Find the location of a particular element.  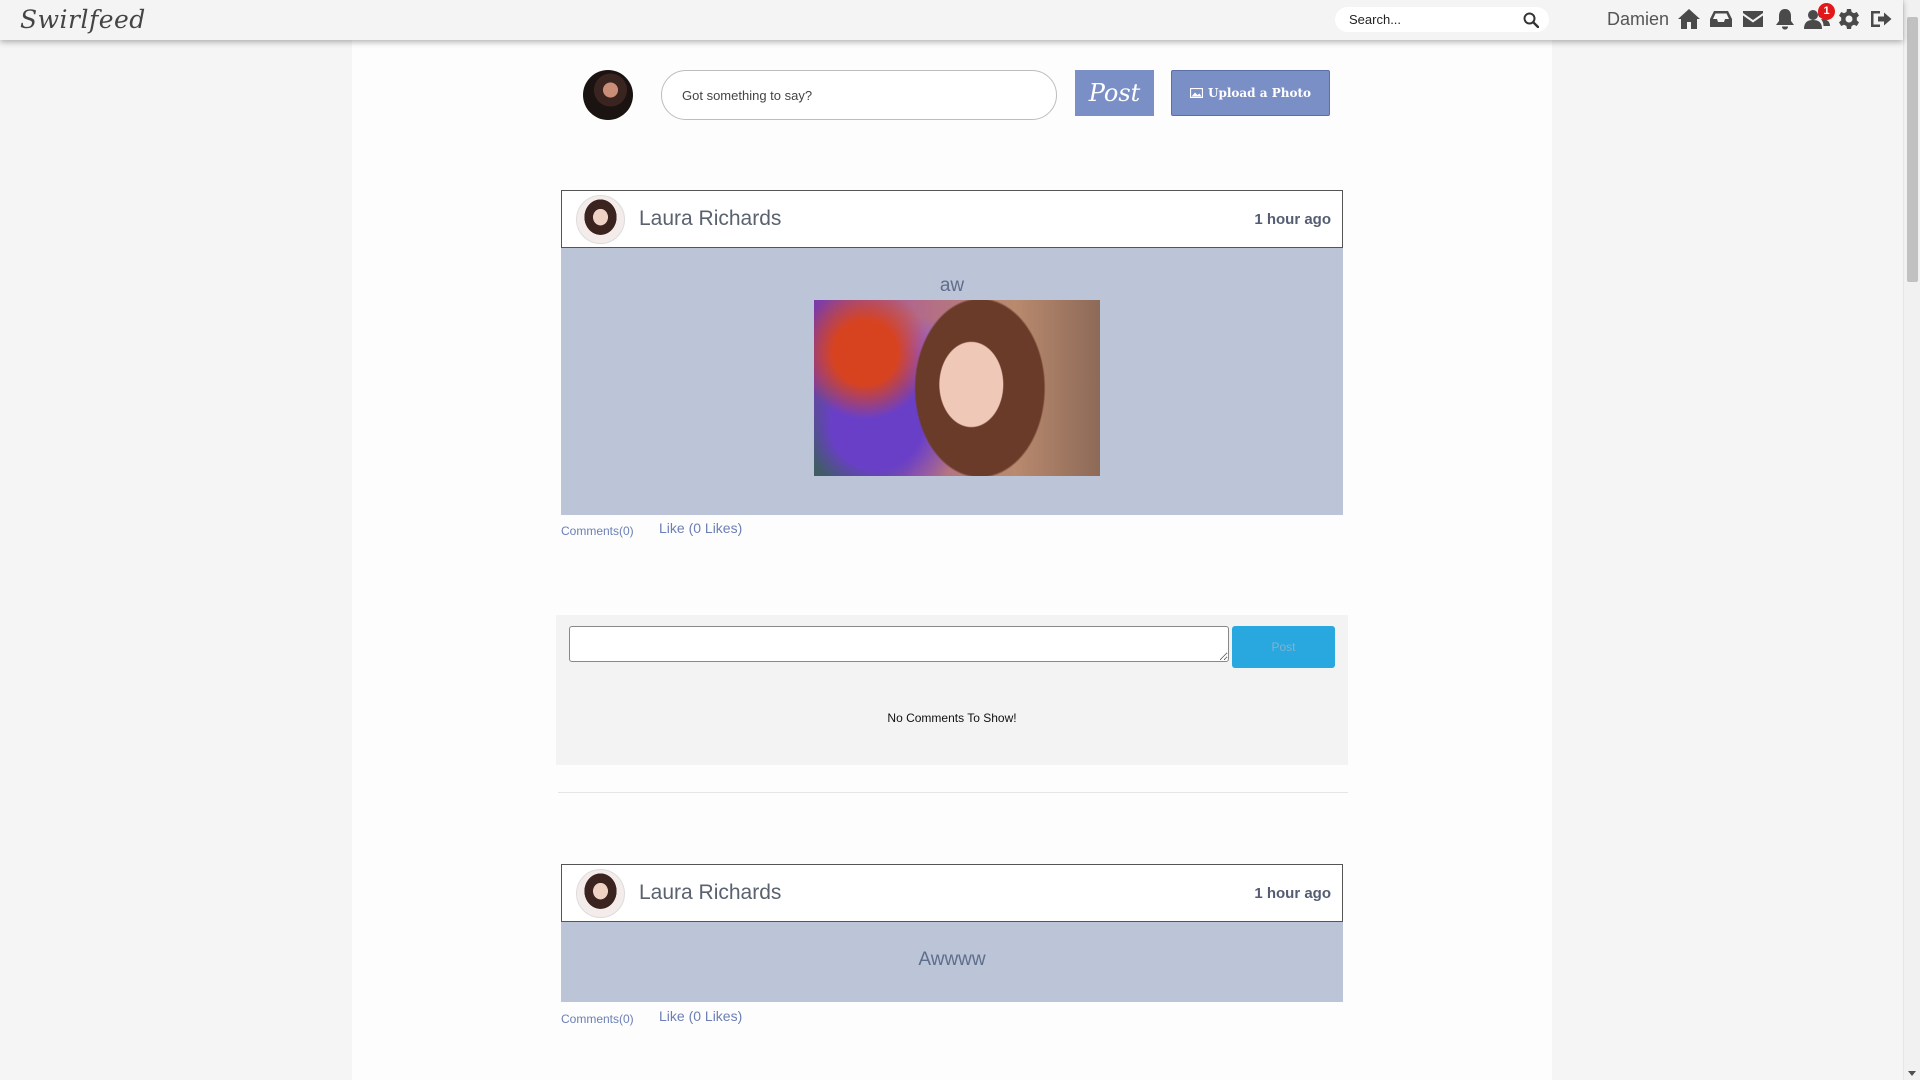

bell-icon is located at coordinates (1785, 19).